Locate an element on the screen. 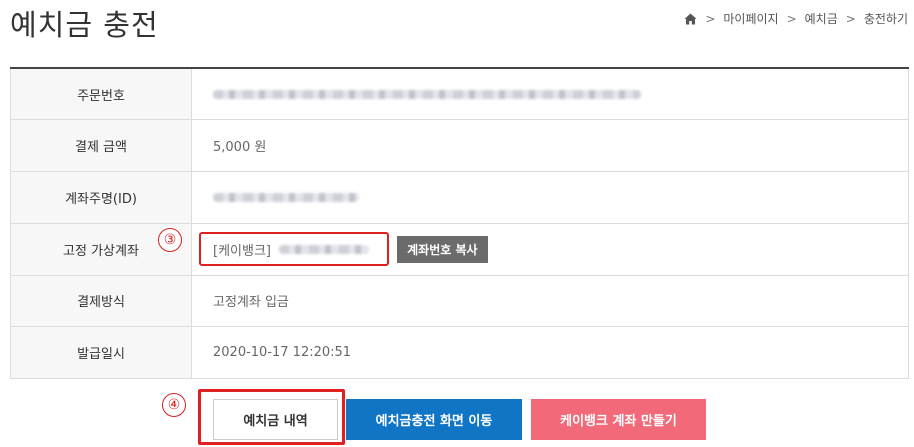 This screenshot has width=914, height=447. table-row: 발급일시 2020-10-17 12:20:51 is located at coordinates (459, 352).